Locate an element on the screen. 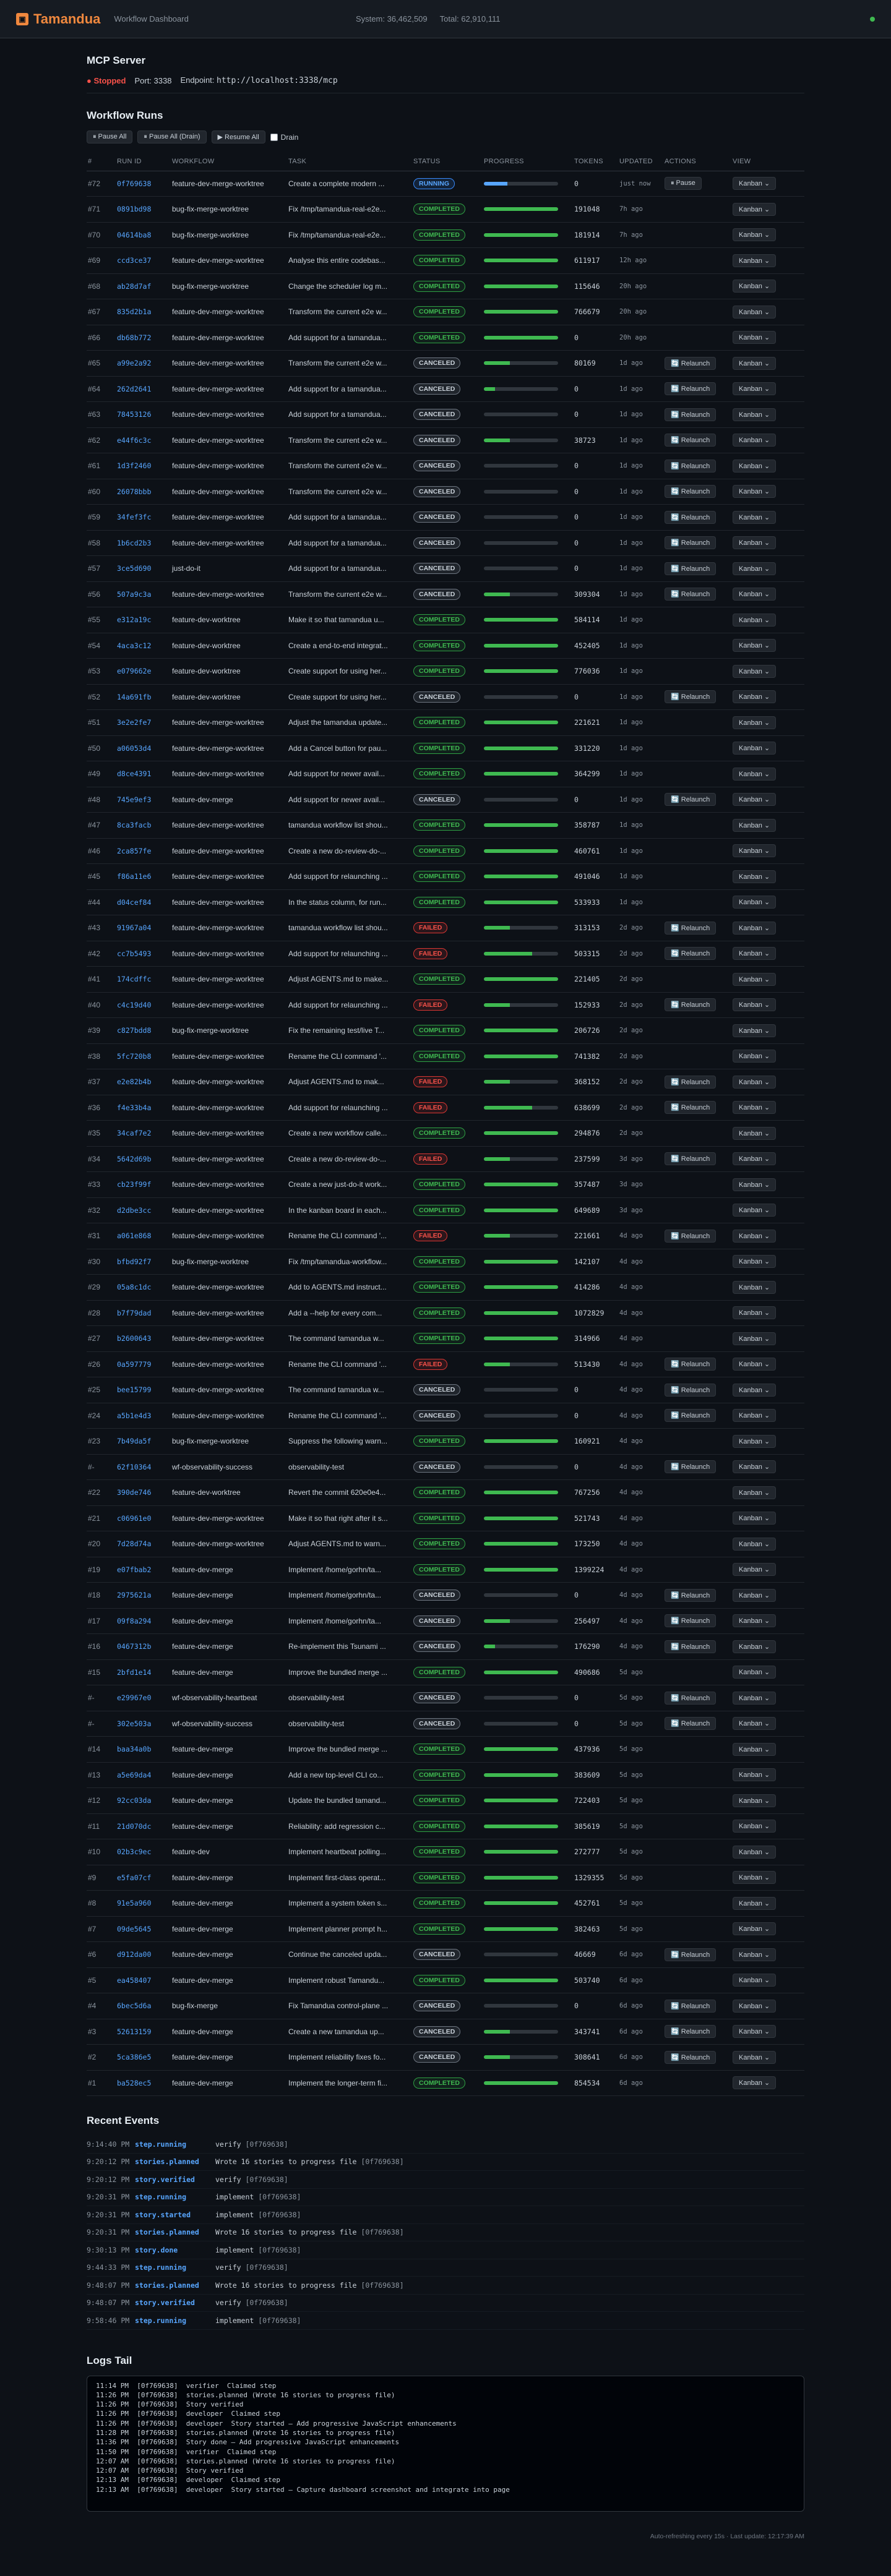 The width and height of the screenshot is (891, 2576). pause-all-button: ⏸ Pause All is located at coordinates (110, 137).